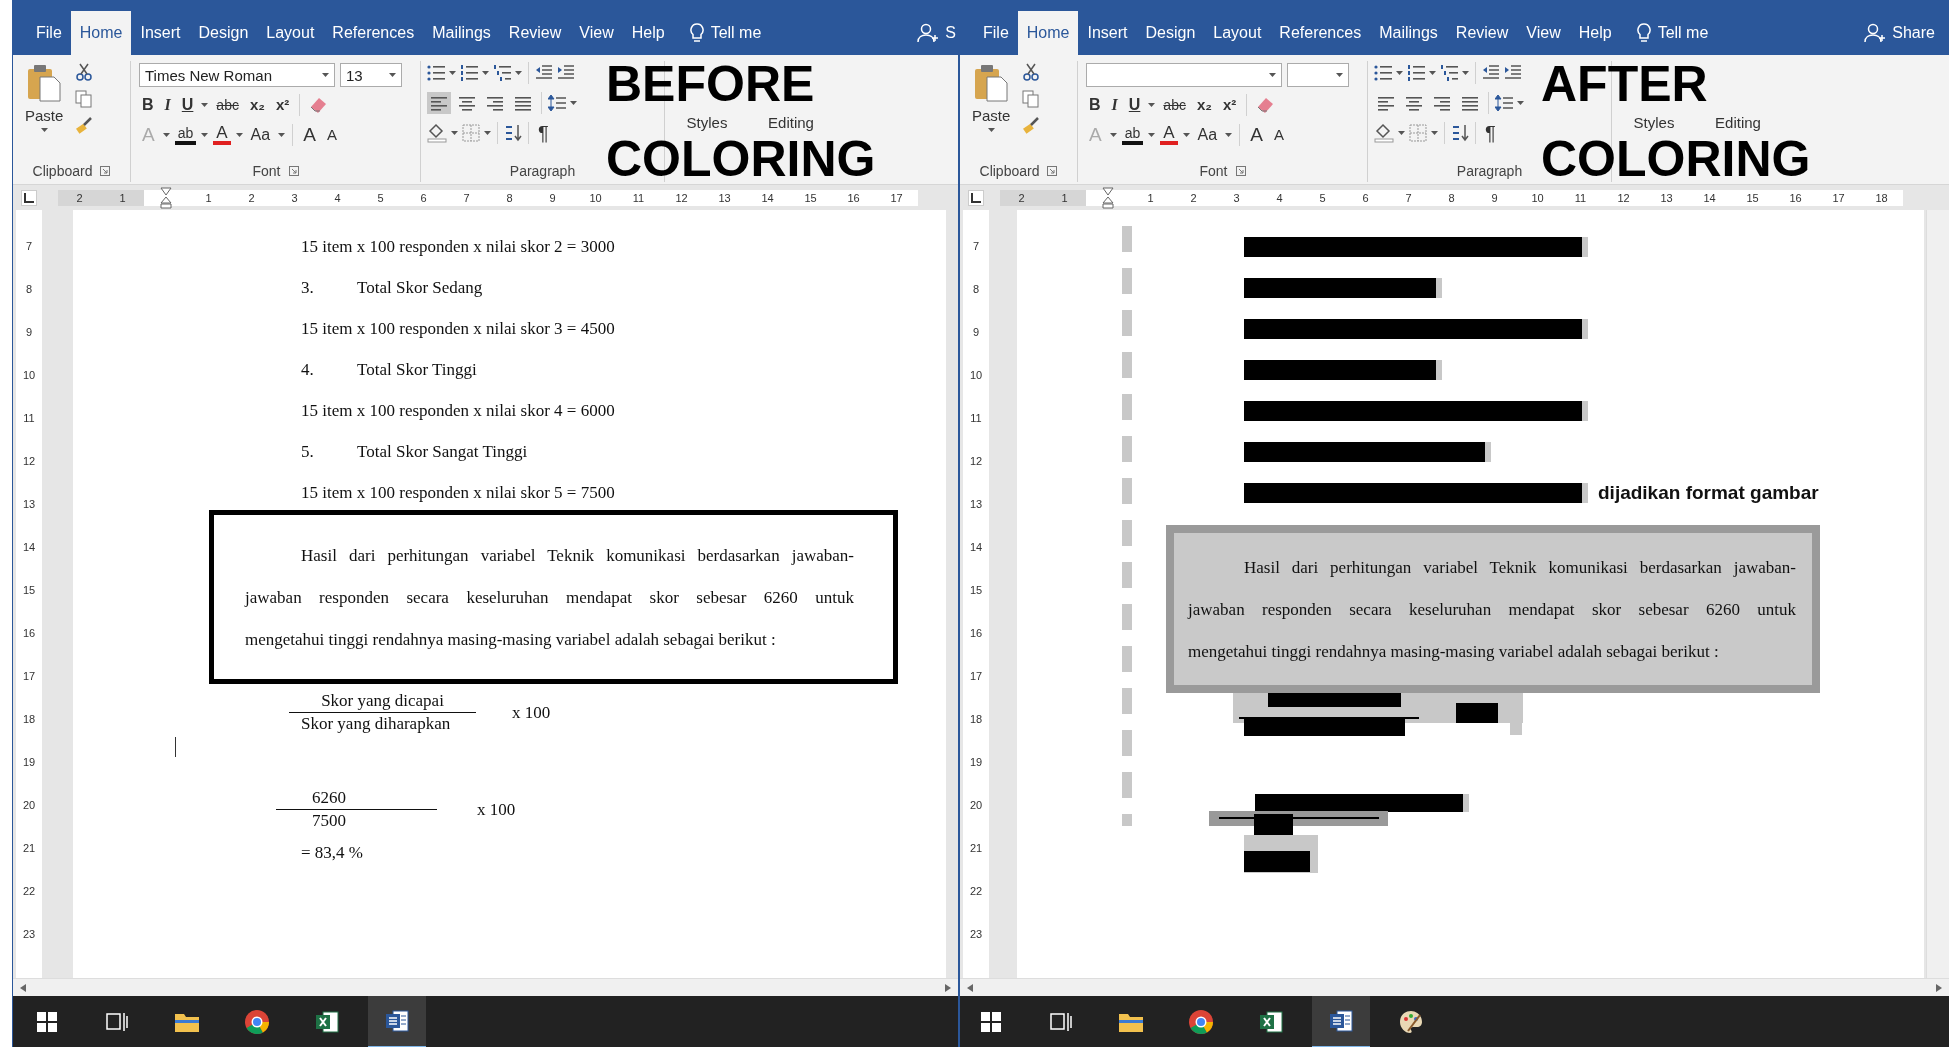  I want to click on highlight-button: ab, so click(1132, 135).